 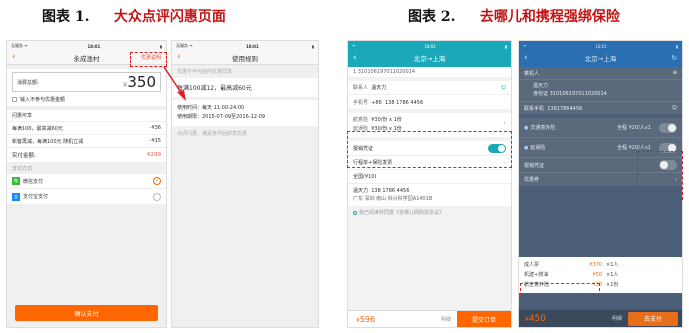 What do you see at coordinates (526, 147) in the screenshot?
I see `clock-icon: ●` at bounding box center [526, 147].